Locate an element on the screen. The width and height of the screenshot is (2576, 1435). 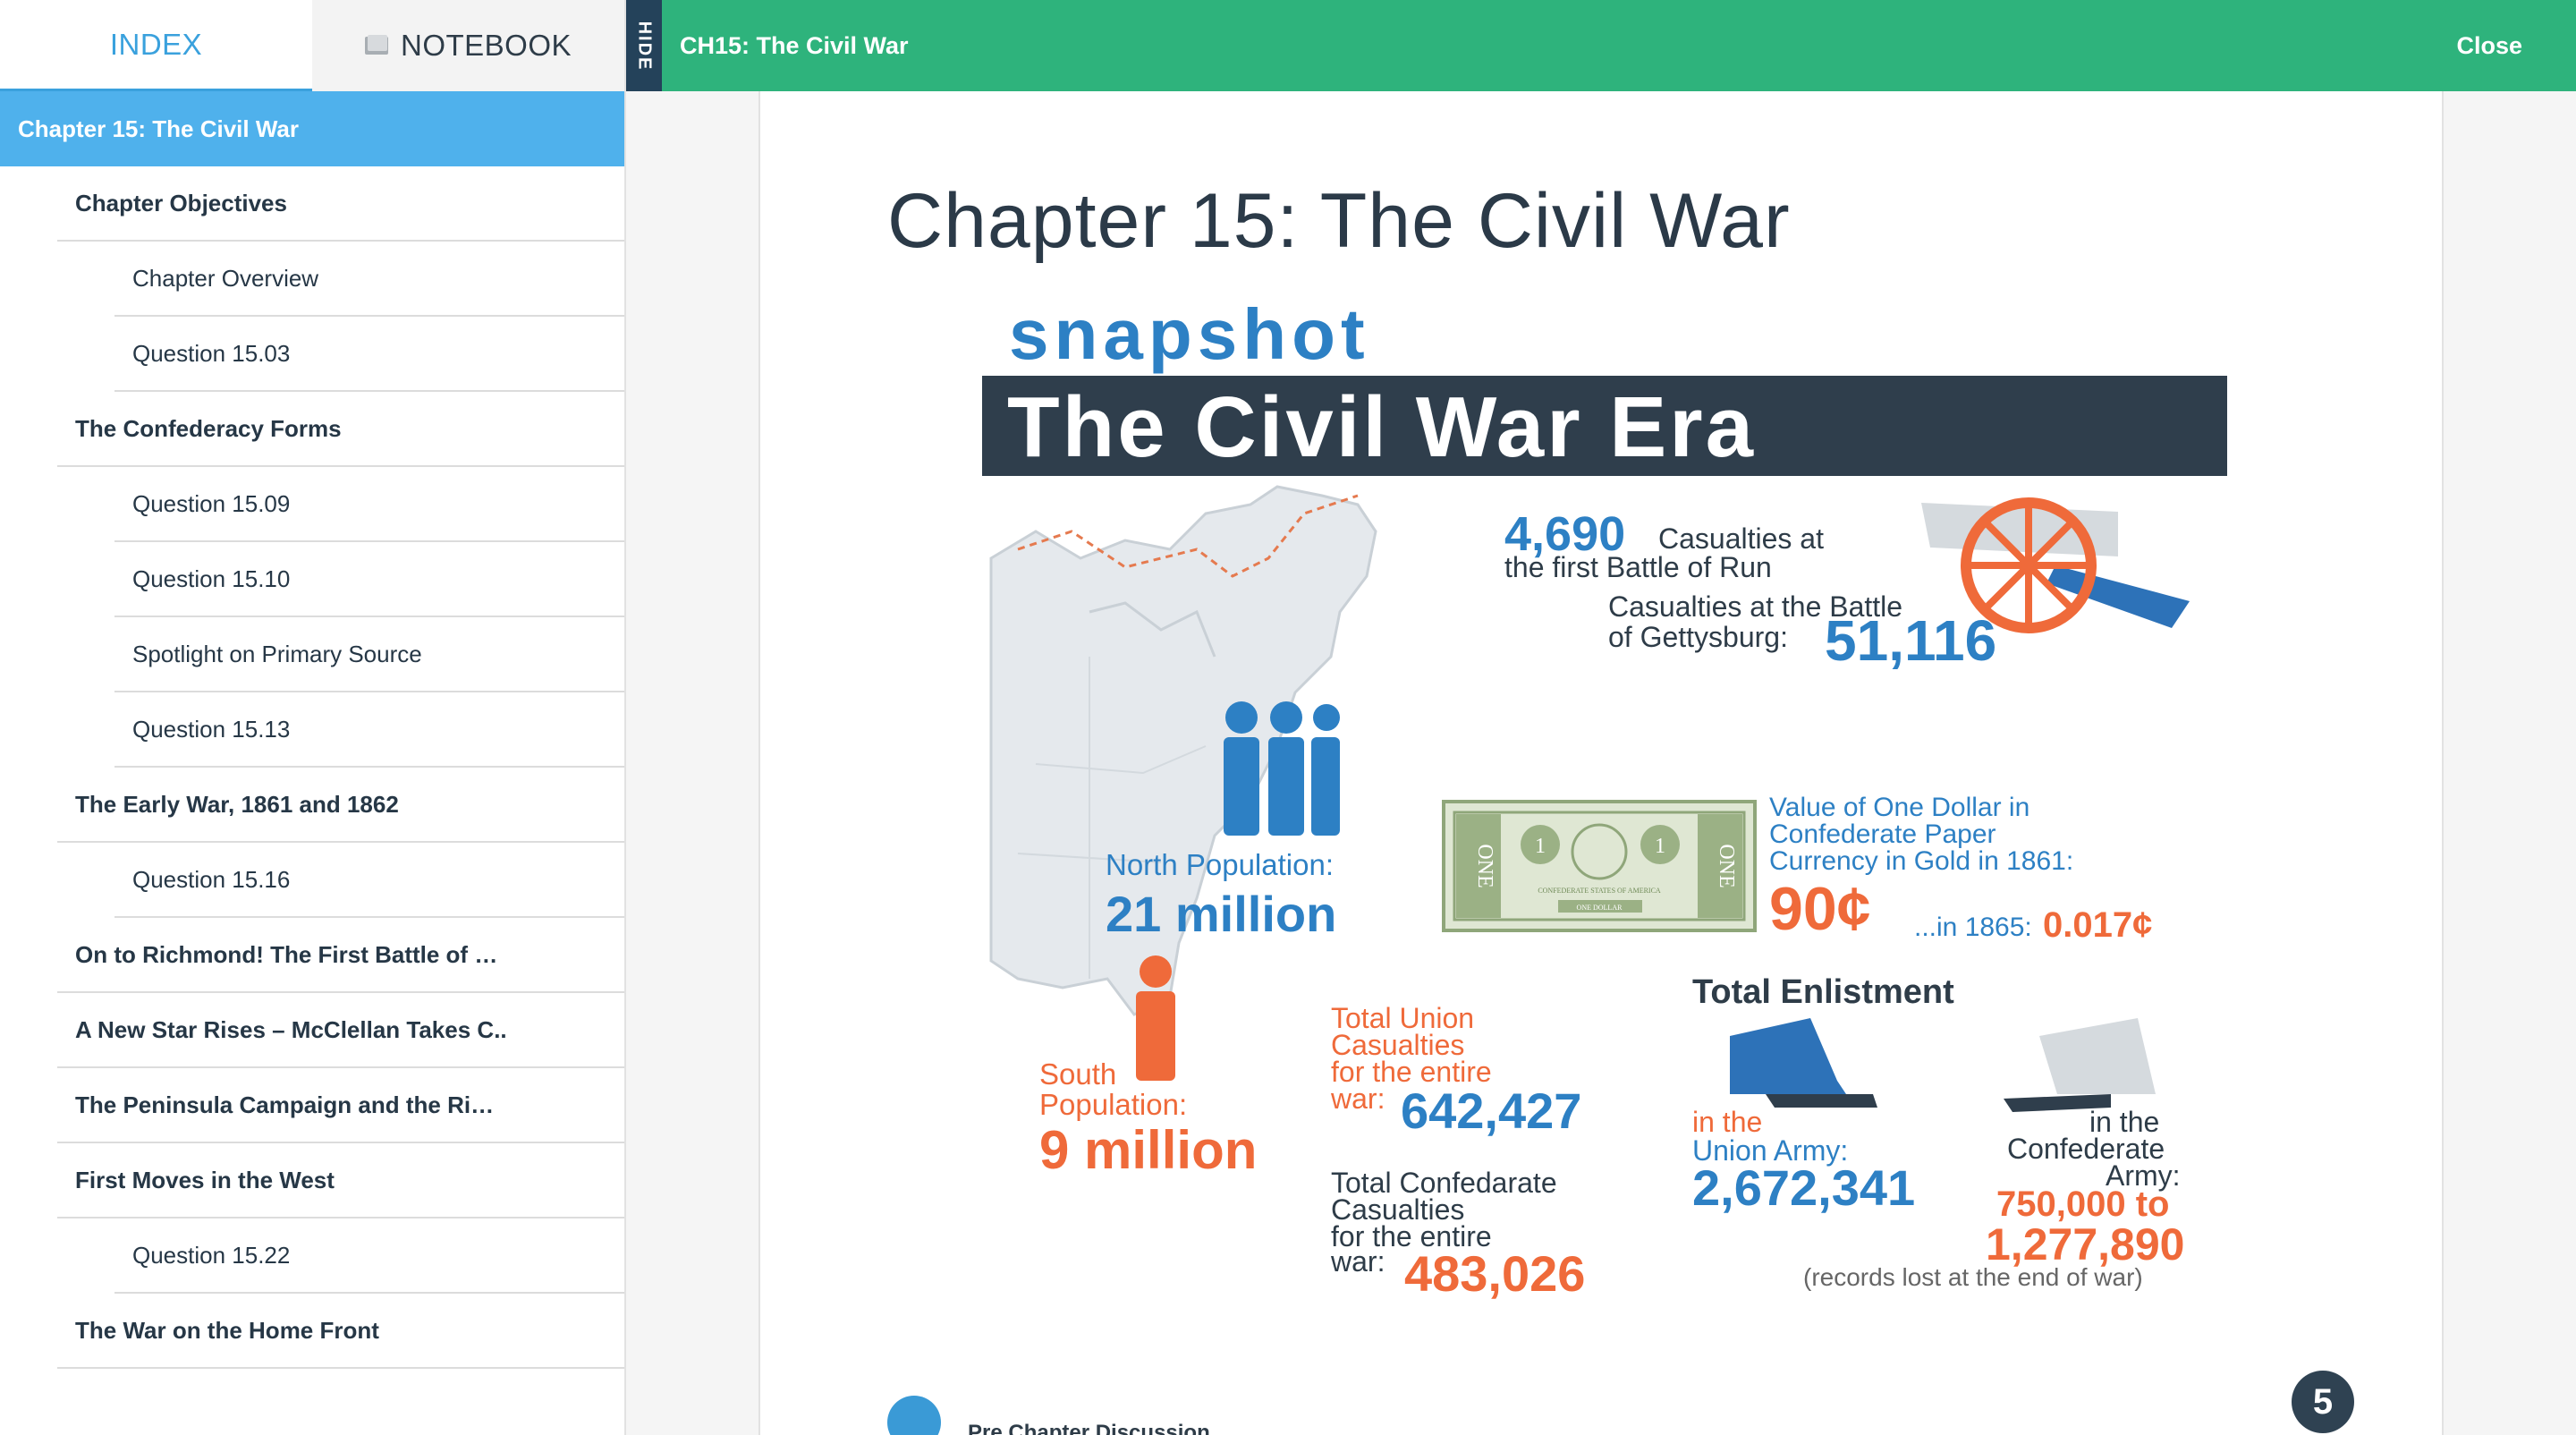
infographic-banner: The Civil War Era is located at coordinates (1604, 426).